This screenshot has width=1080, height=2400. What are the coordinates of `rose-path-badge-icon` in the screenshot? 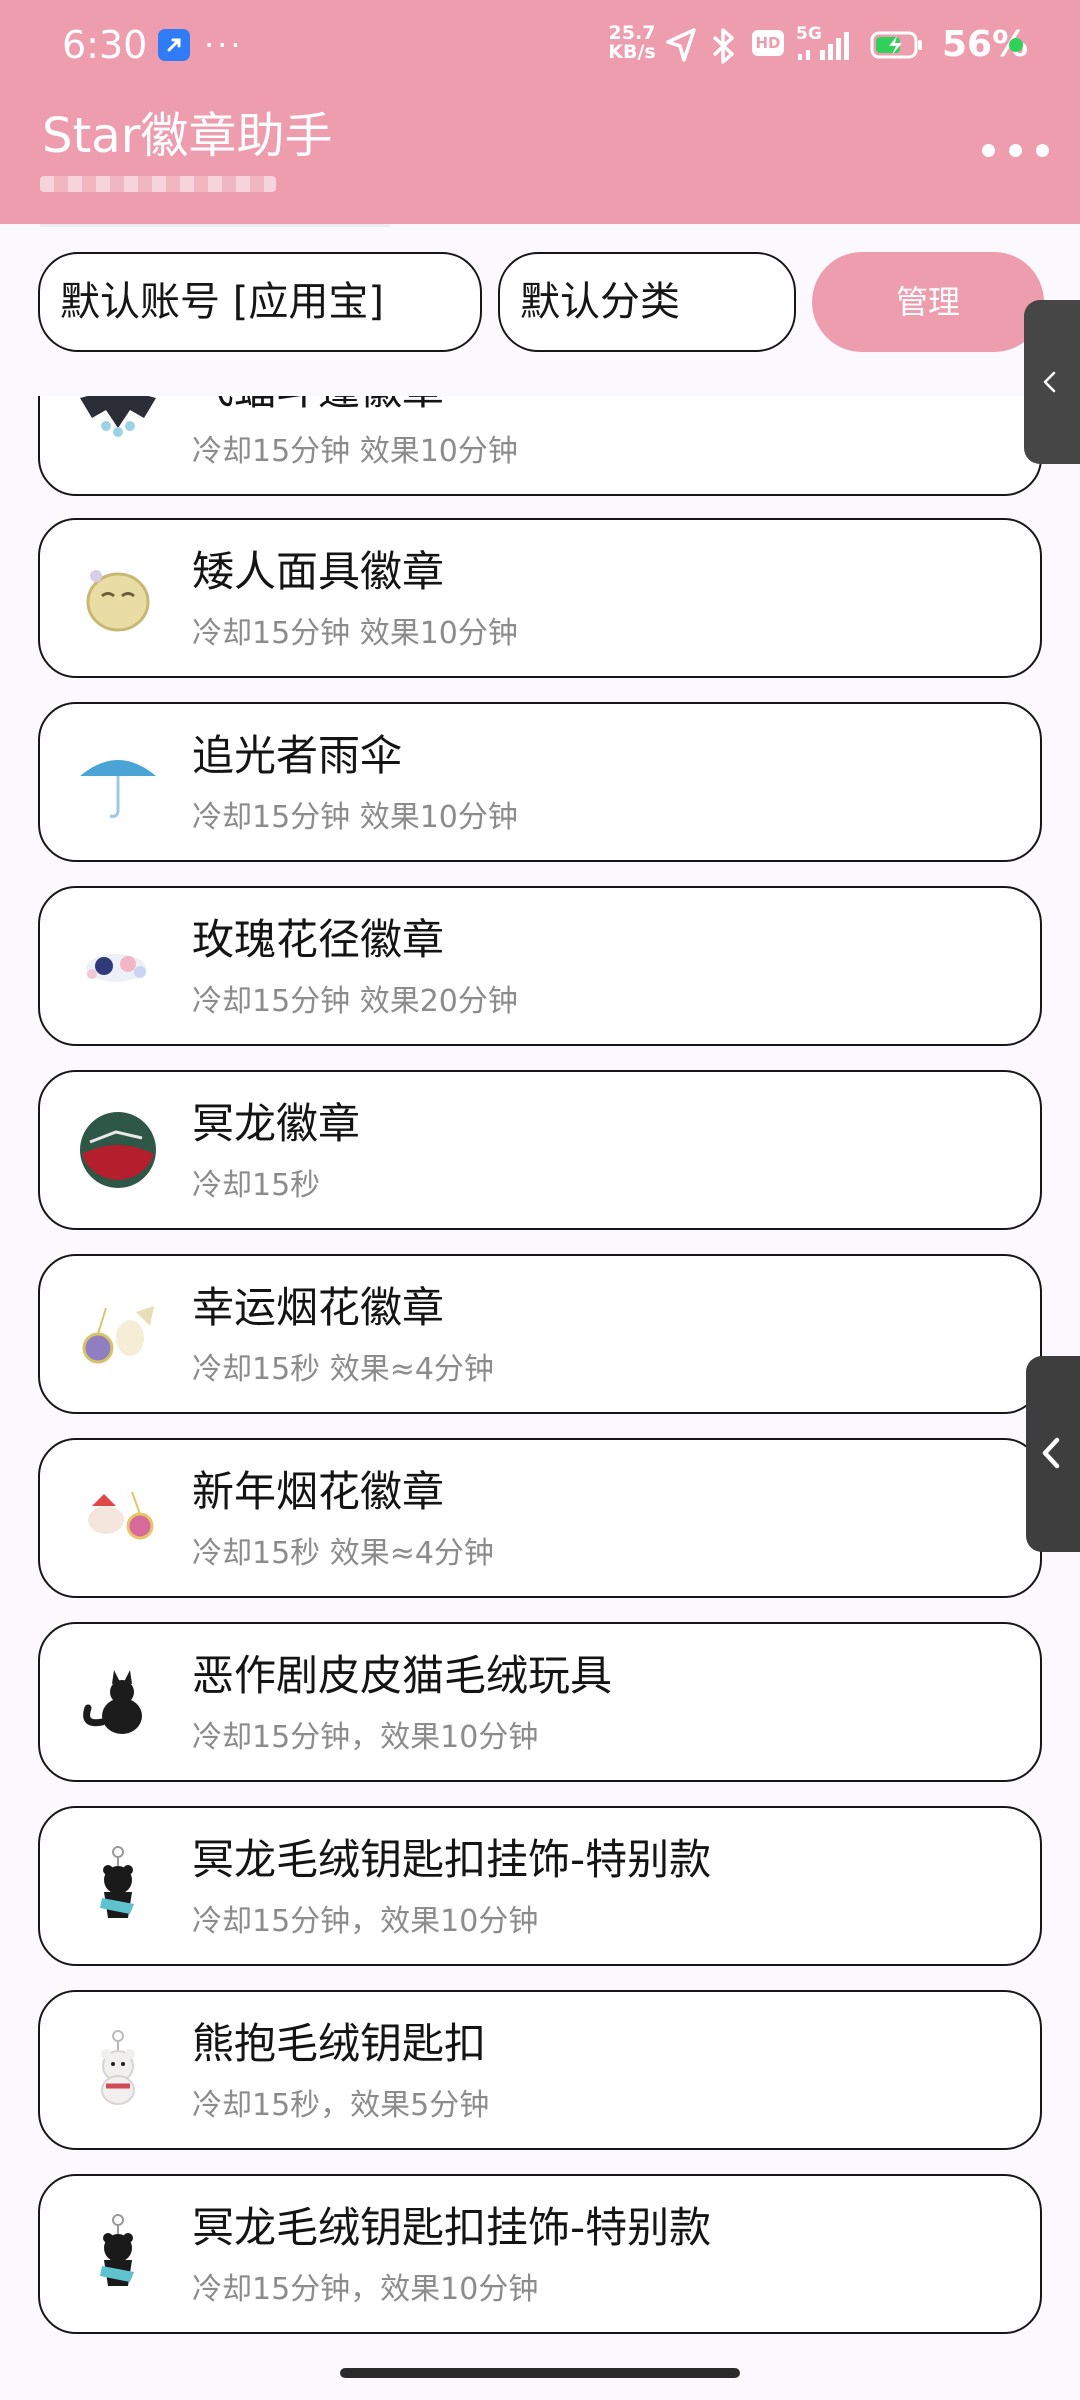 It's located at (116, 968).